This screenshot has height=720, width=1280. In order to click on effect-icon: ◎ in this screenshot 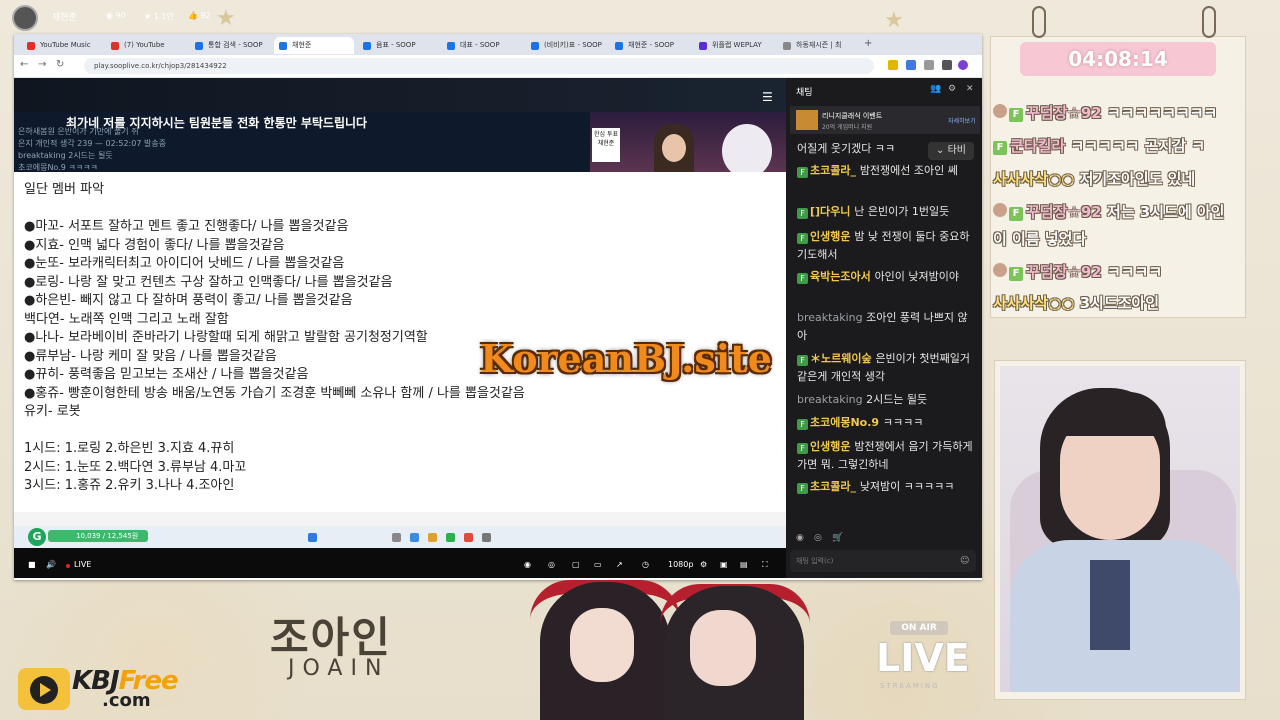, I will do `click(551, 564)`.